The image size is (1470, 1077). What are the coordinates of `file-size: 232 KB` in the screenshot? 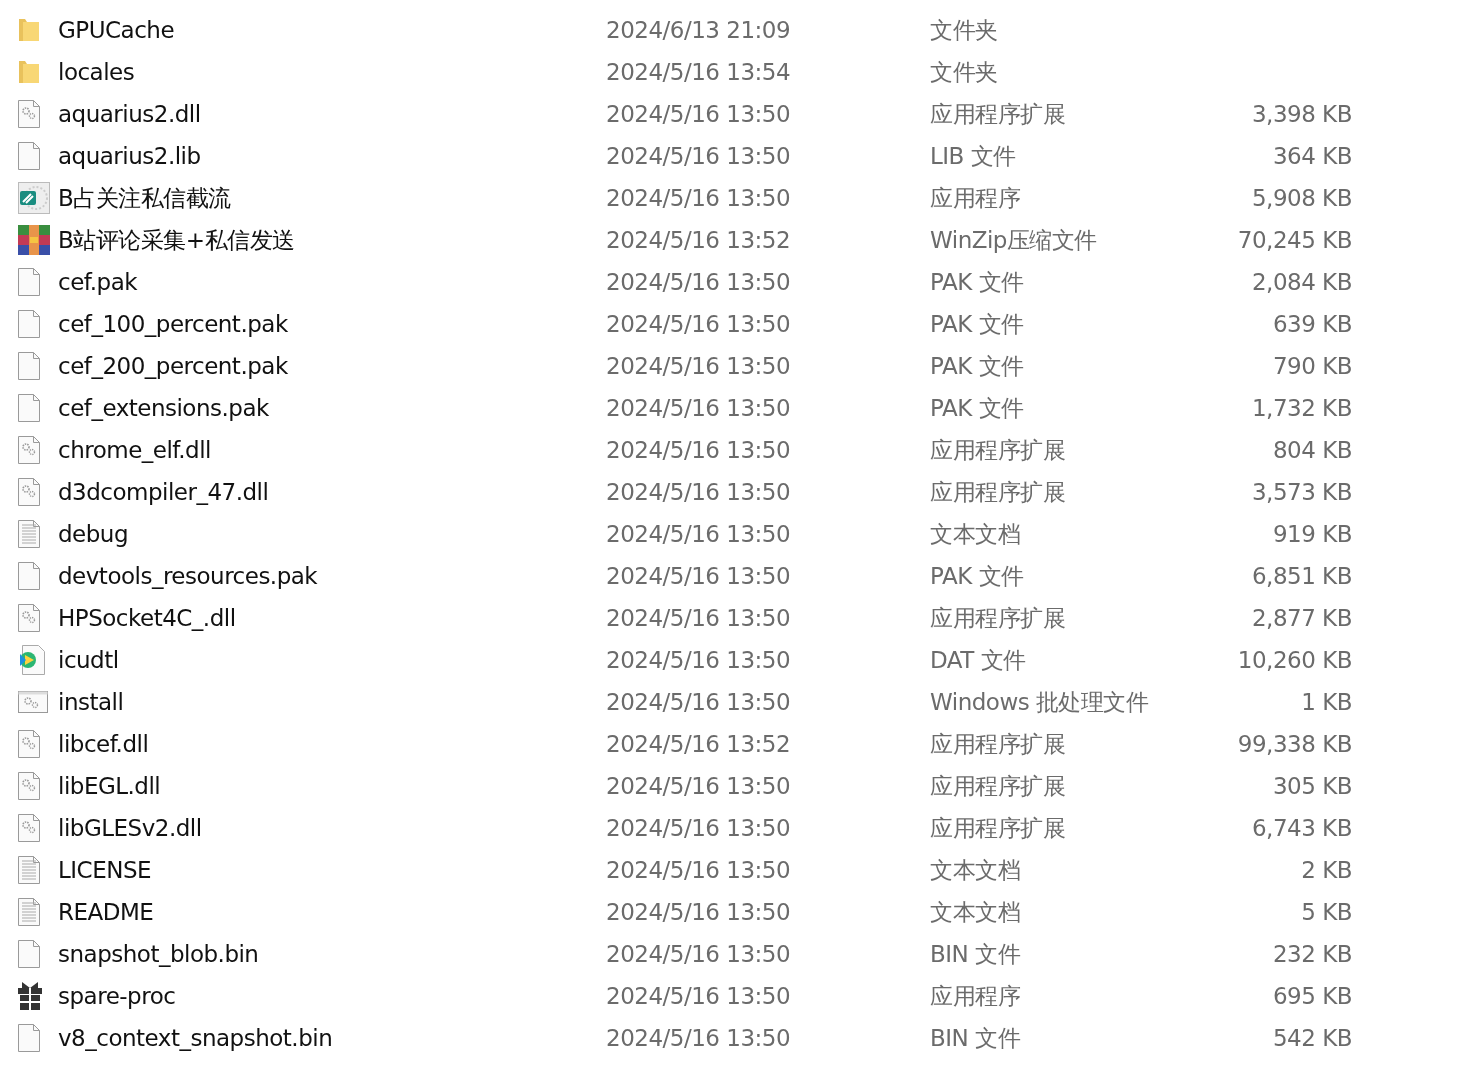 It's located at (1311, 954).